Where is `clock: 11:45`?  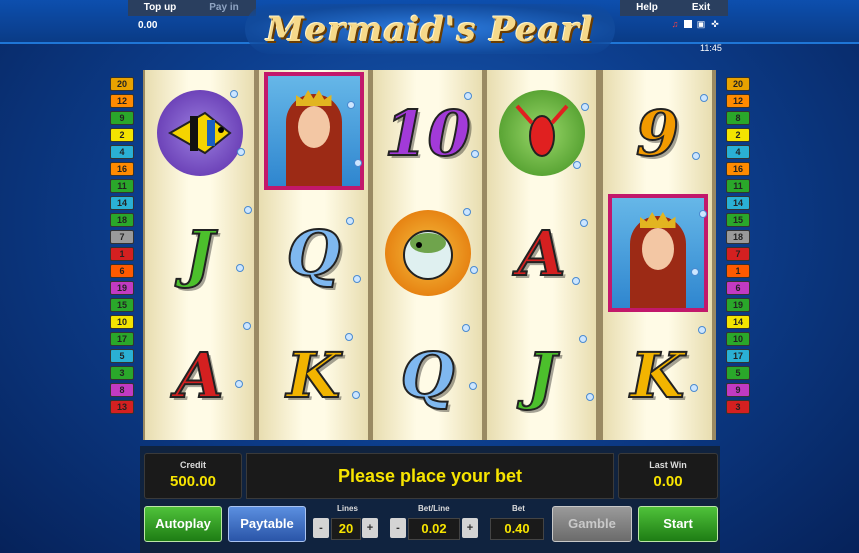 clock: 11:45 is located at coordinates (711, 48).